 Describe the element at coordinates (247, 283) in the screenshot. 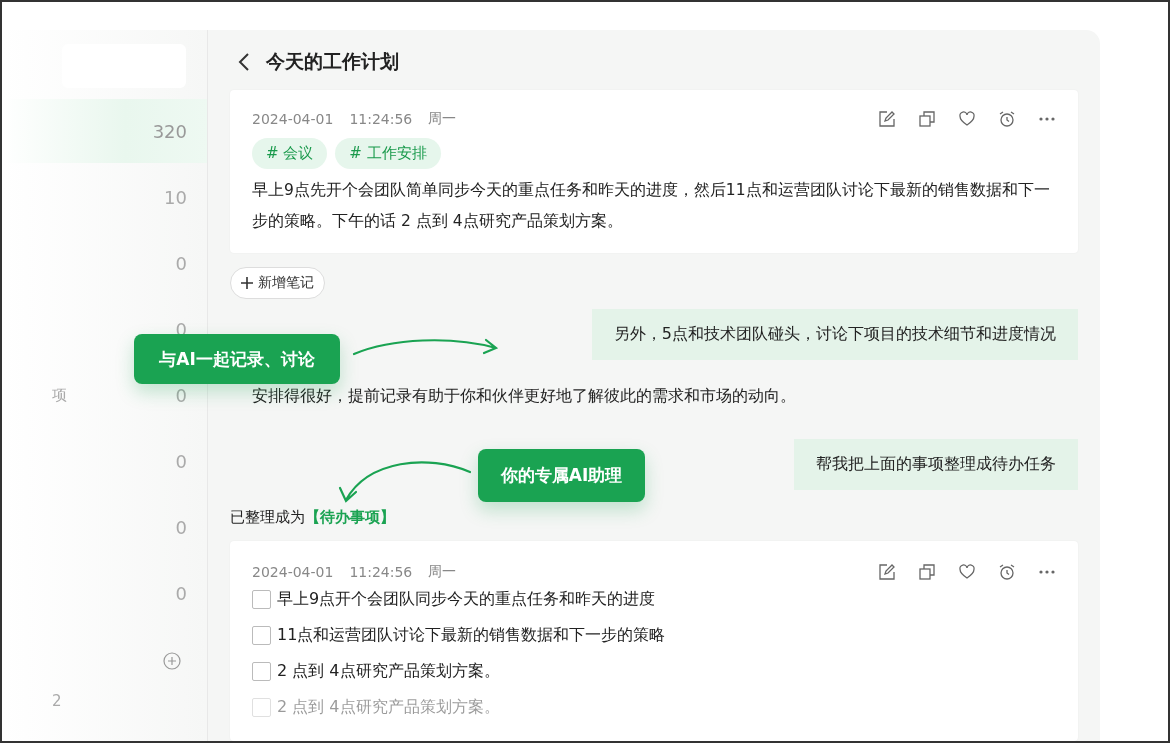

I see `plus-icon` at that location.